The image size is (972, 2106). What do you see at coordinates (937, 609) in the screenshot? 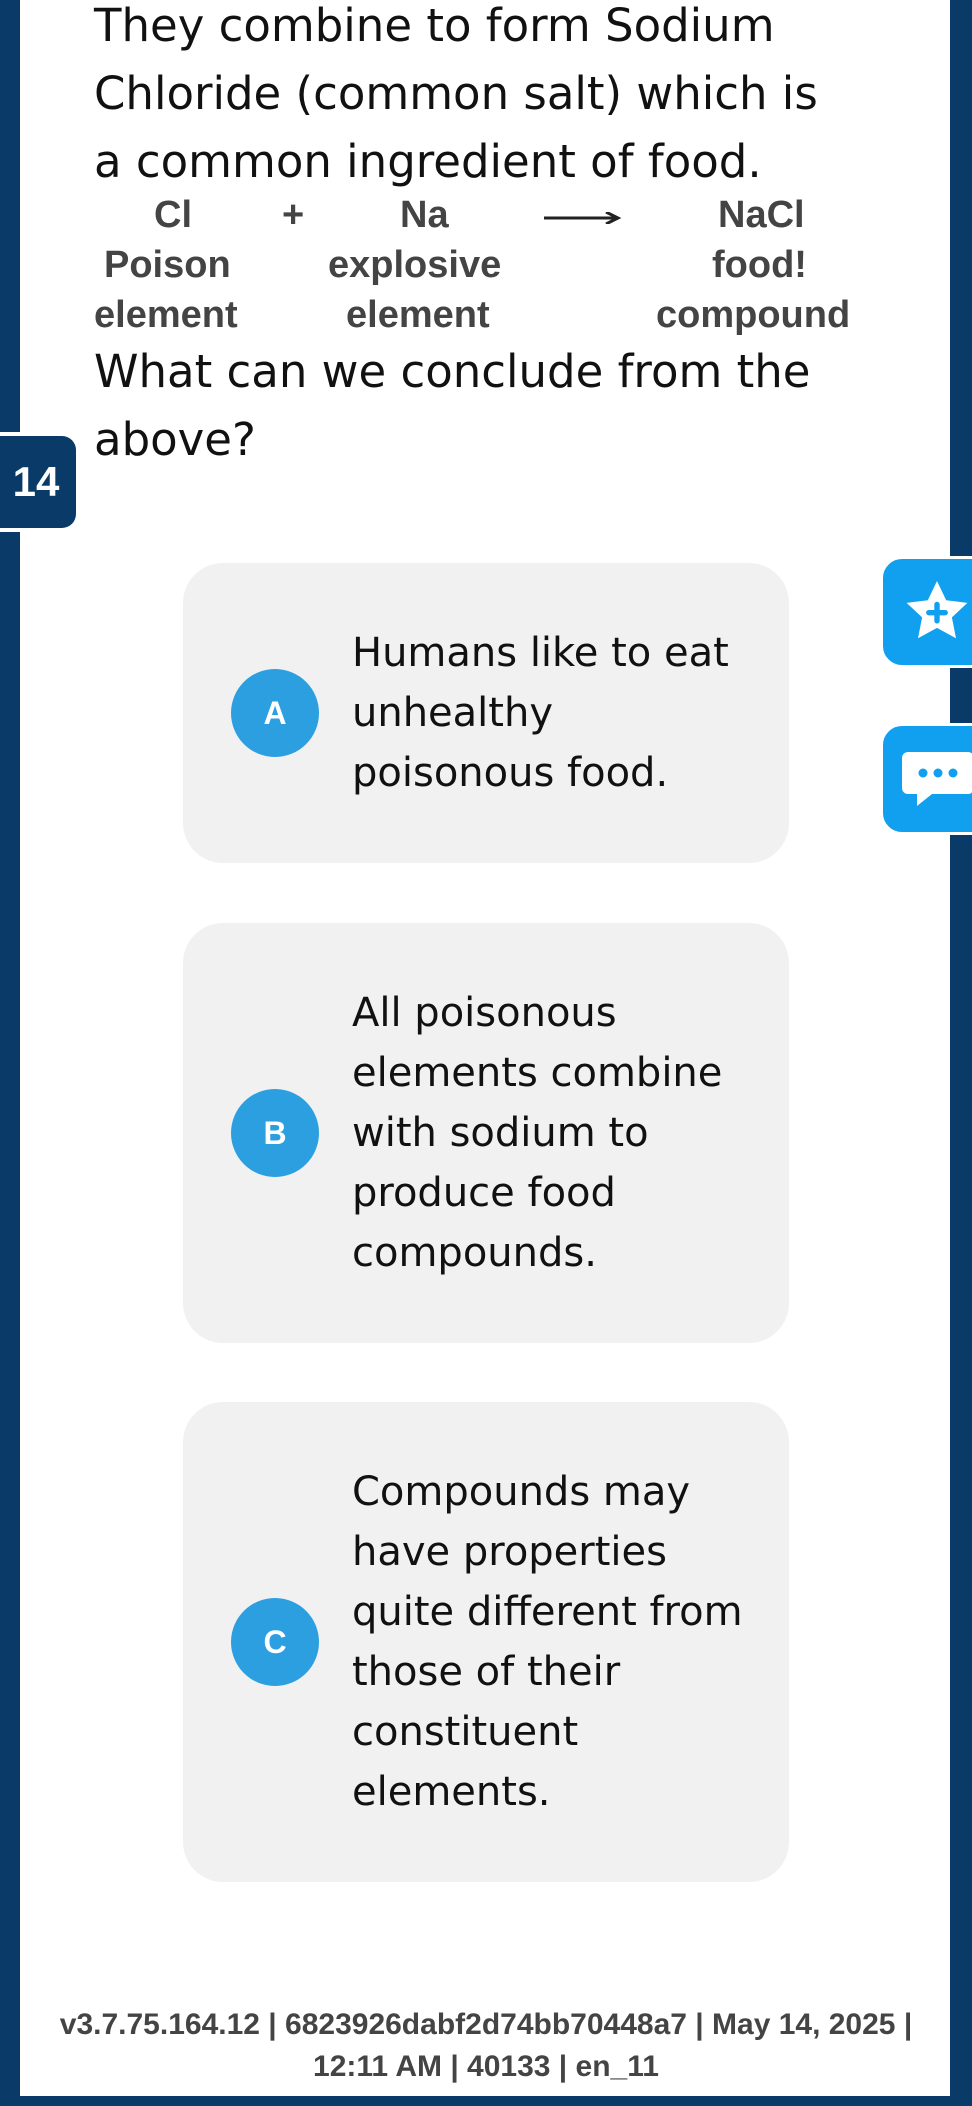
I see `star-plus-icon` at bounding box center [937, 609].